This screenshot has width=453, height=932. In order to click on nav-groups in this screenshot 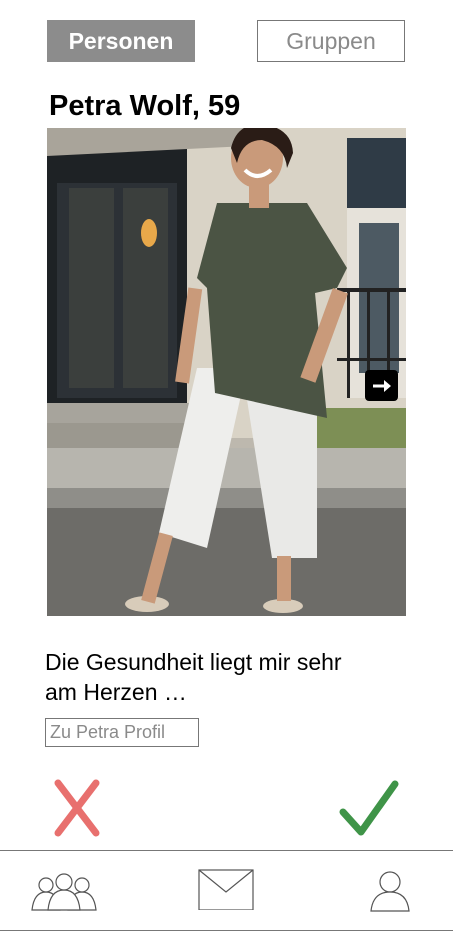, I will do `click(64, 890)`.